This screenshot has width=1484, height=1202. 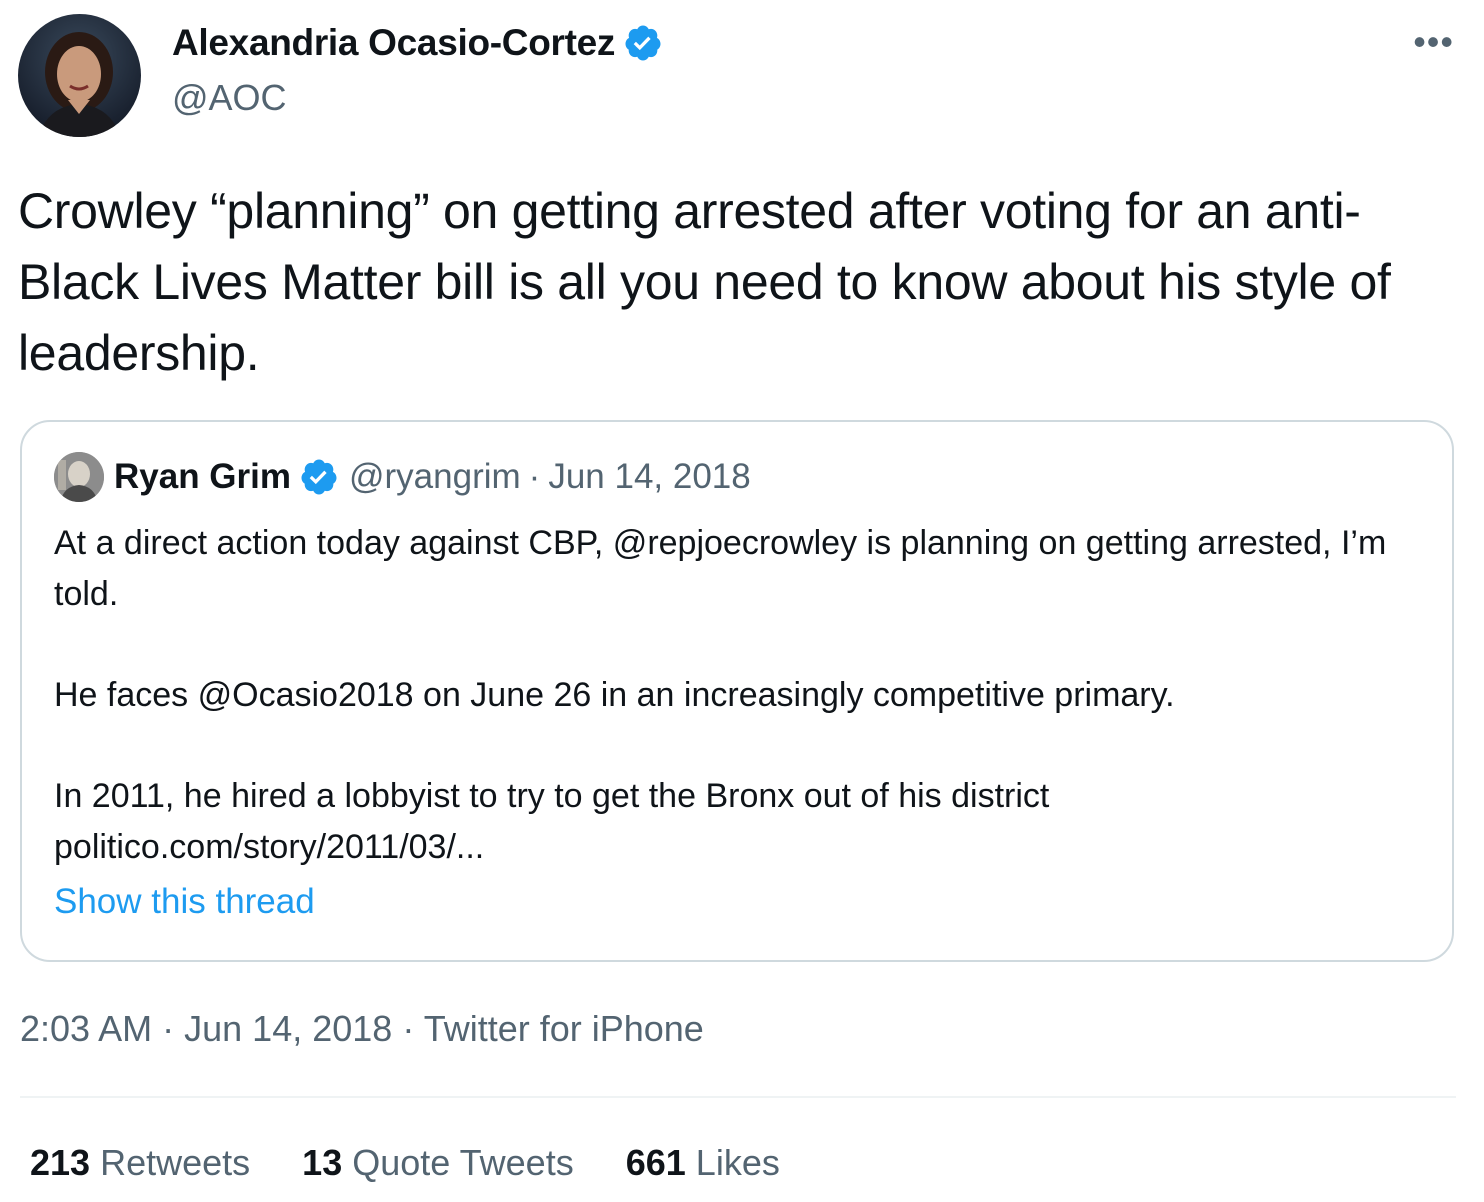 I want to click on quoted-tweet-header: Ryan Grim @ryangrim · Jun 14, 2018, so click(x=402, y=477).